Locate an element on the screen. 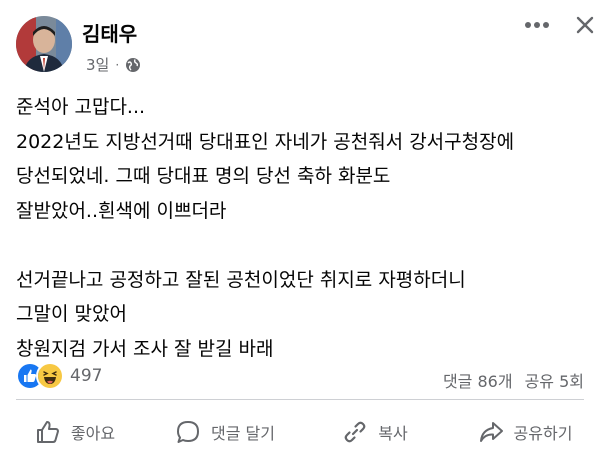 Image resolution: width=600 pixels, height=462 pixels. action-bar: 좋아요 댓글 달기 복사 공유하기 is located at coordinates (300, 432).